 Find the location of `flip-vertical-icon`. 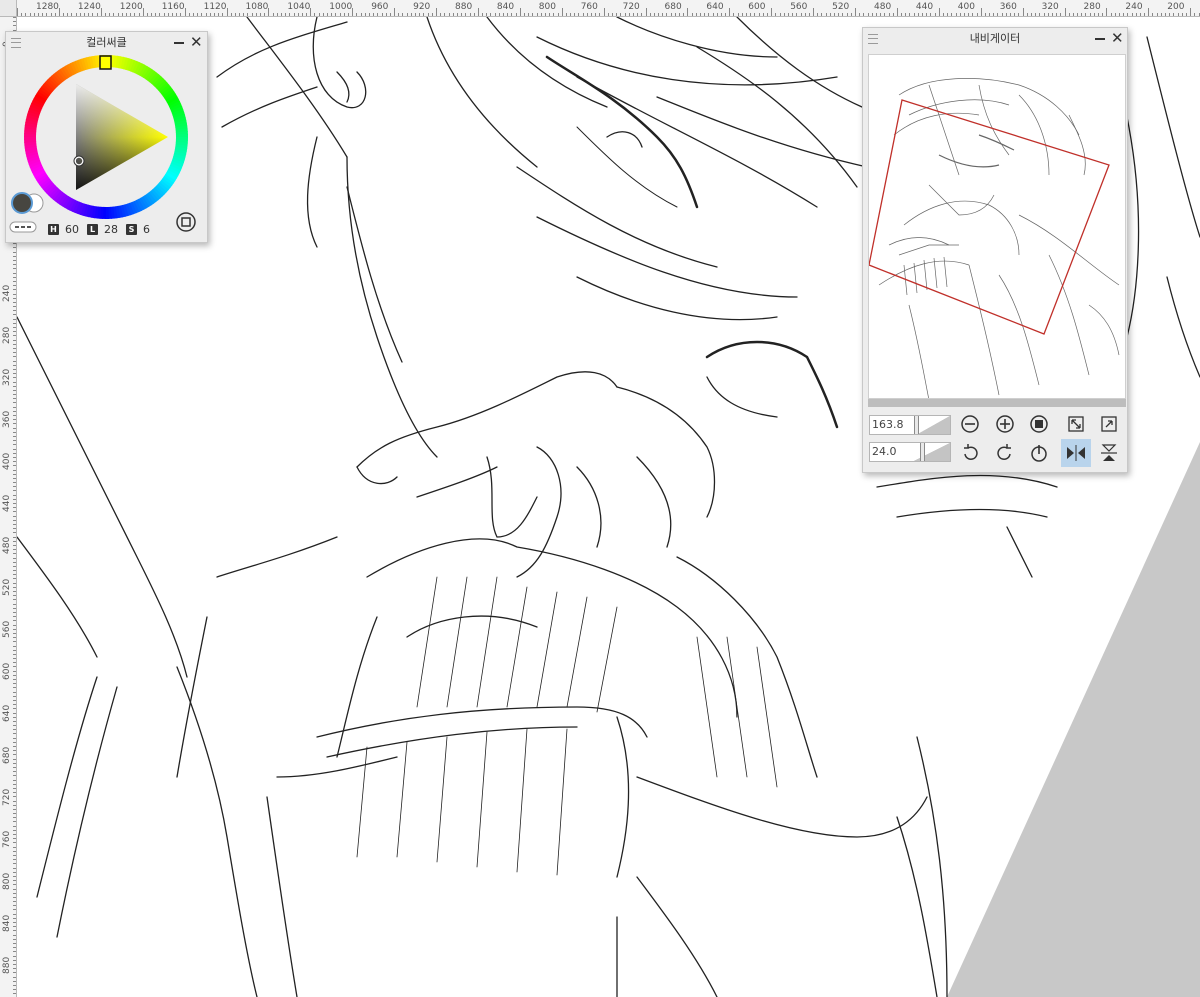

flip-vertical-icon is located at coordinates (1109, 452).